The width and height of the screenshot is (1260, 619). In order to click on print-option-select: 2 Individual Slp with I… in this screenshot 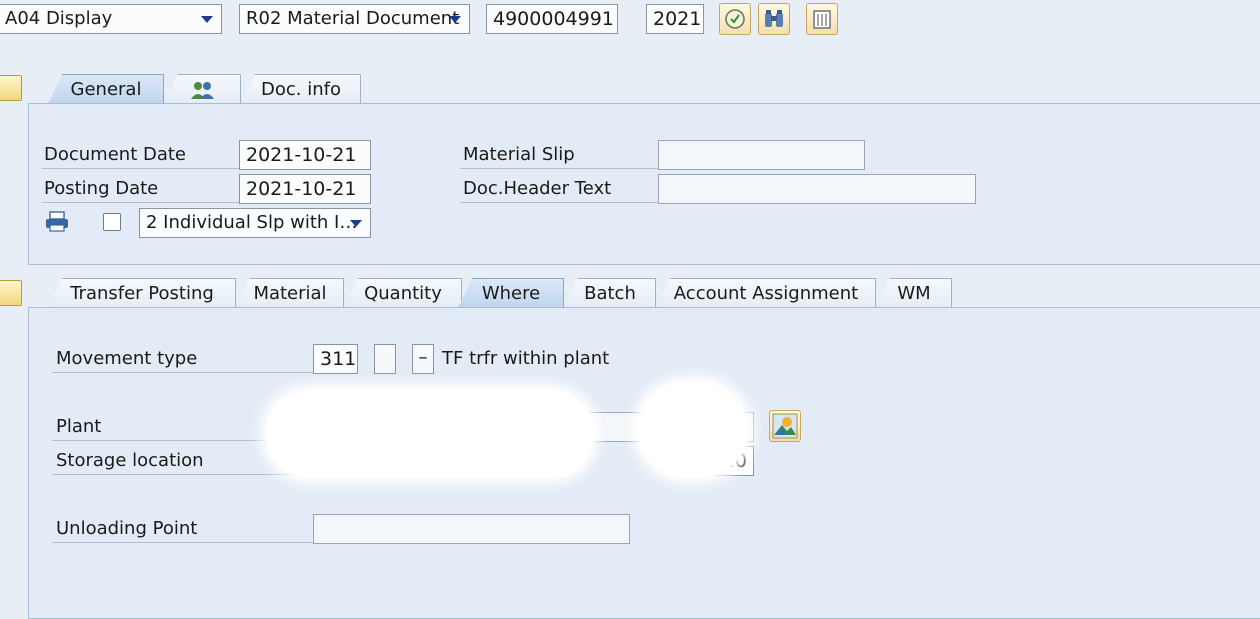, I will do `click(255, 223)`.